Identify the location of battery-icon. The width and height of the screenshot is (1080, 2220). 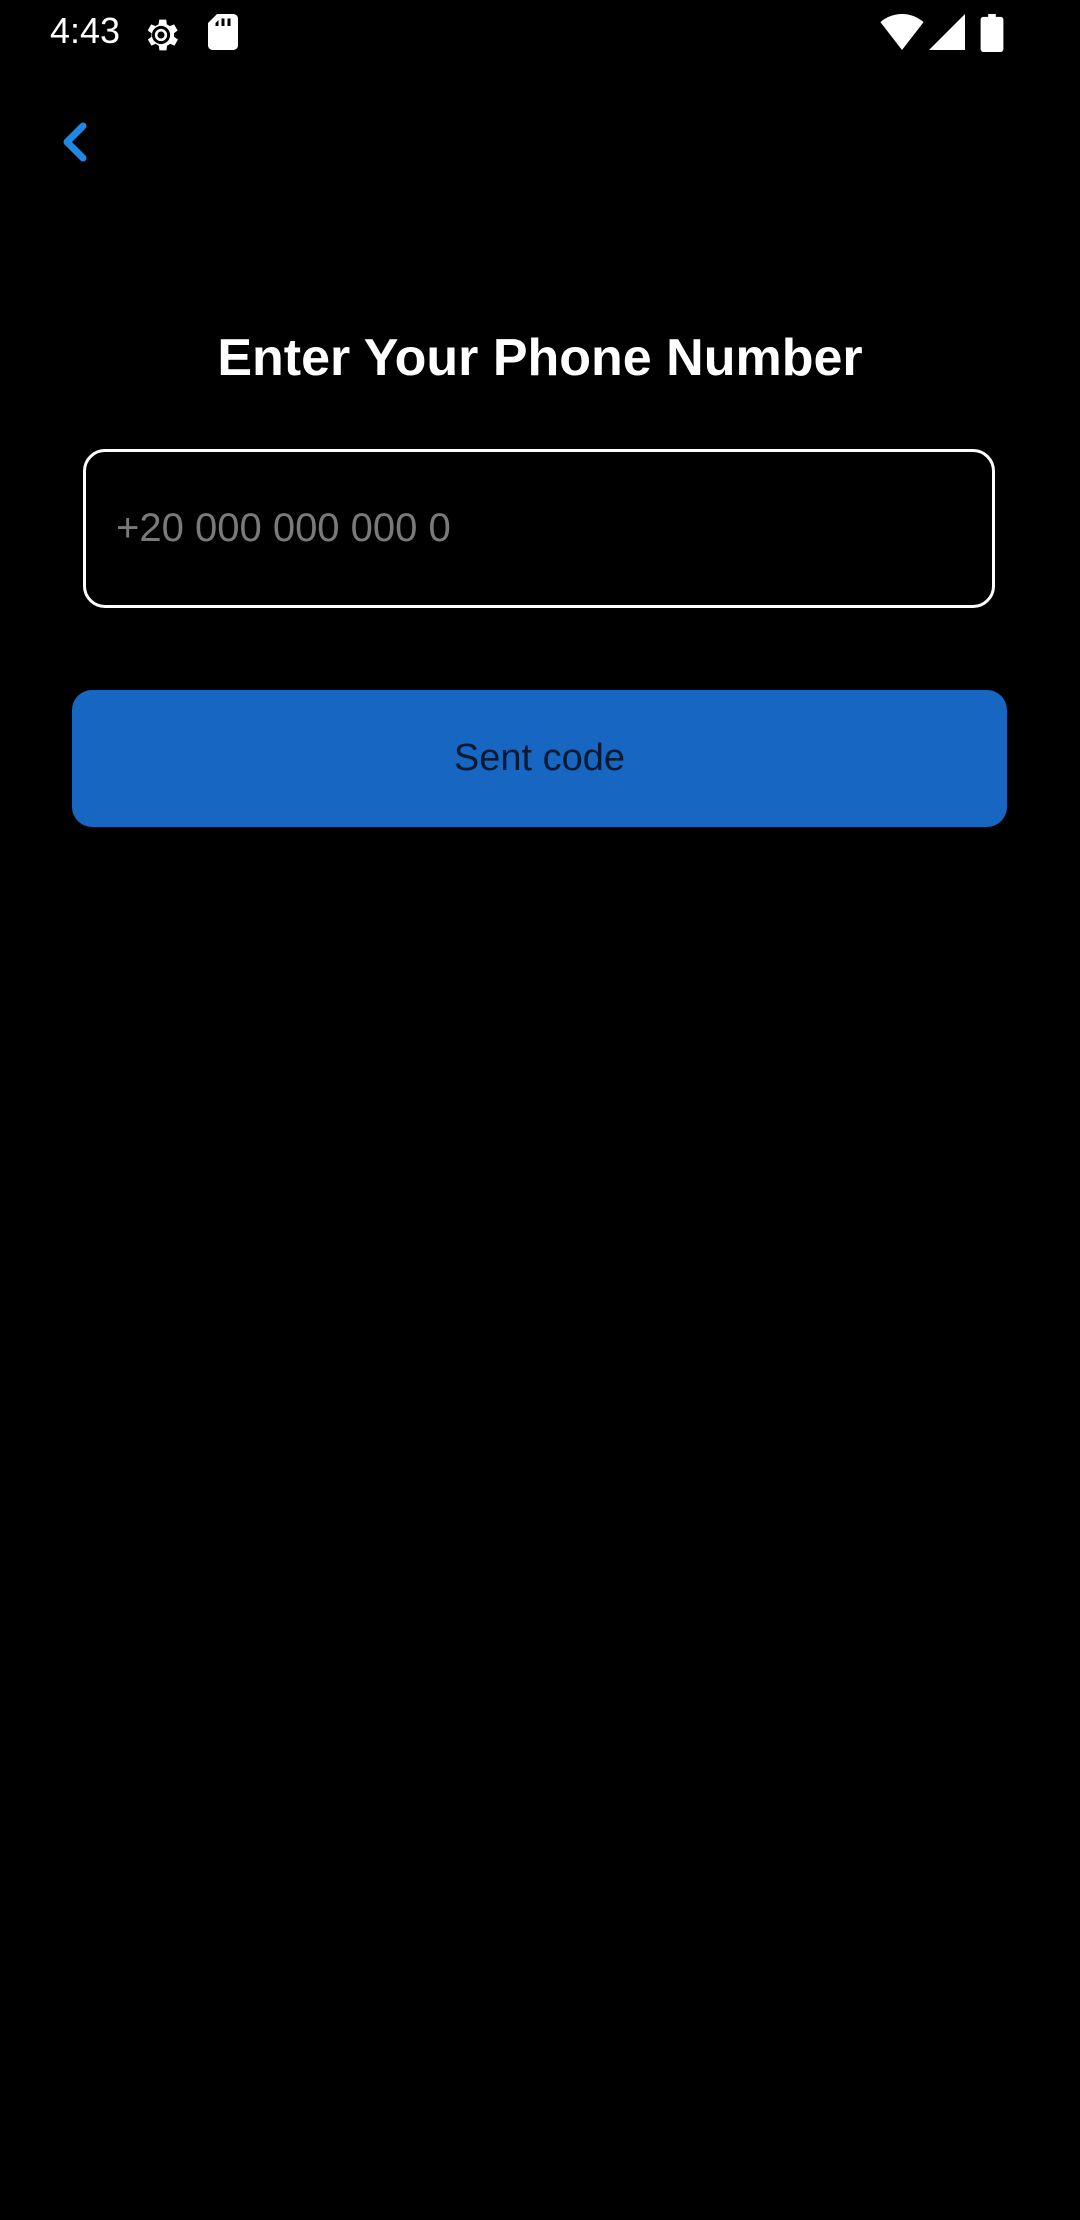
(992, 33).